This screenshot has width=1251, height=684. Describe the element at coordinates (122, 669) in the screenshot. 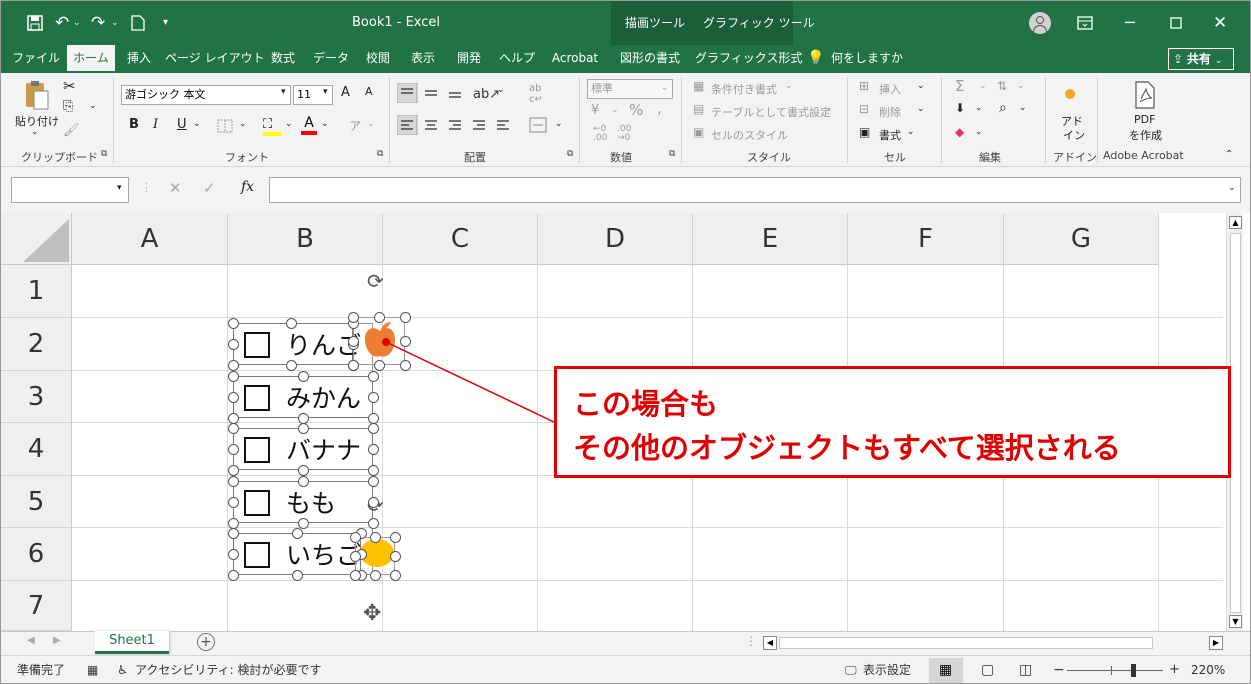

I see `accessibility-icon: ♿` at that location.